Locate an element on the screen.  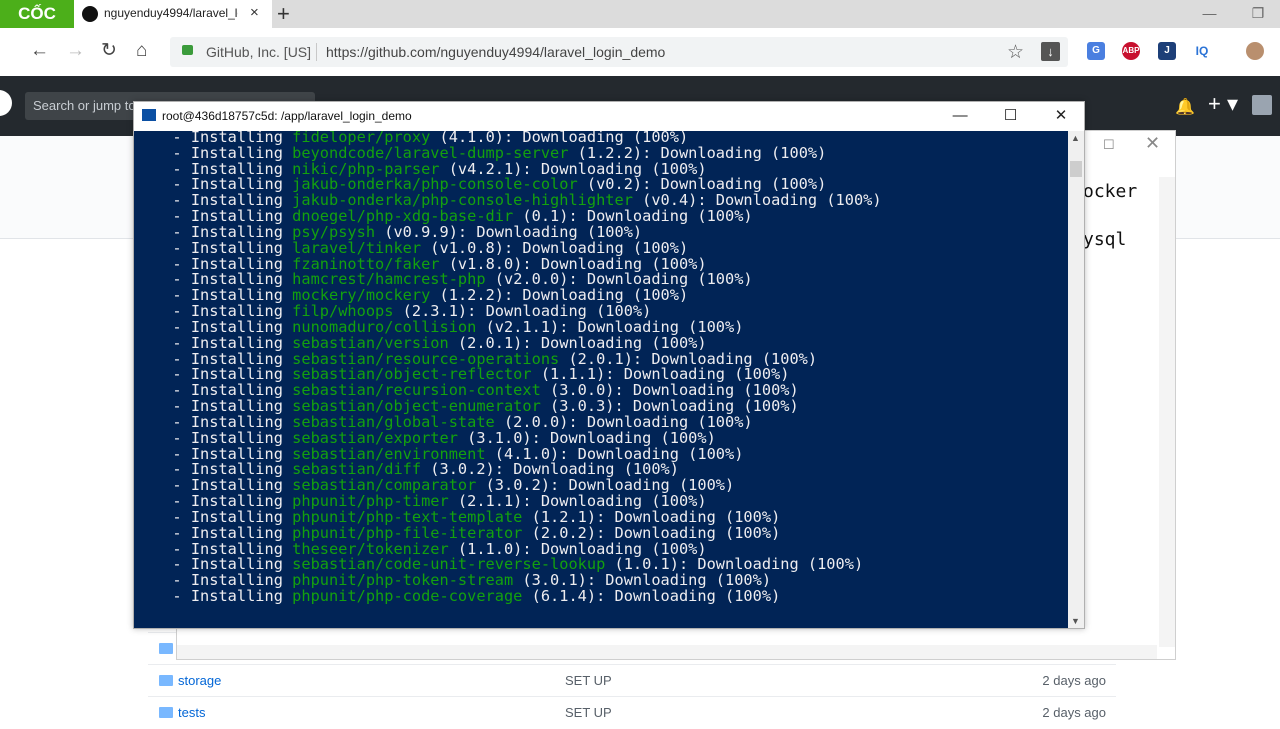
create-new-menu: + ▾ is located at coordinates (1223, 104).